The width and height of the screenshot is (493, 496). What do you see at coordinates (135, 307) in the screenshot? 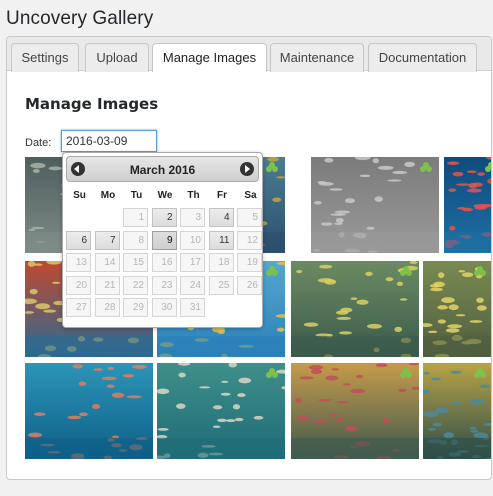
I see `calendar-day: 29` at bounding box center [135, 307].